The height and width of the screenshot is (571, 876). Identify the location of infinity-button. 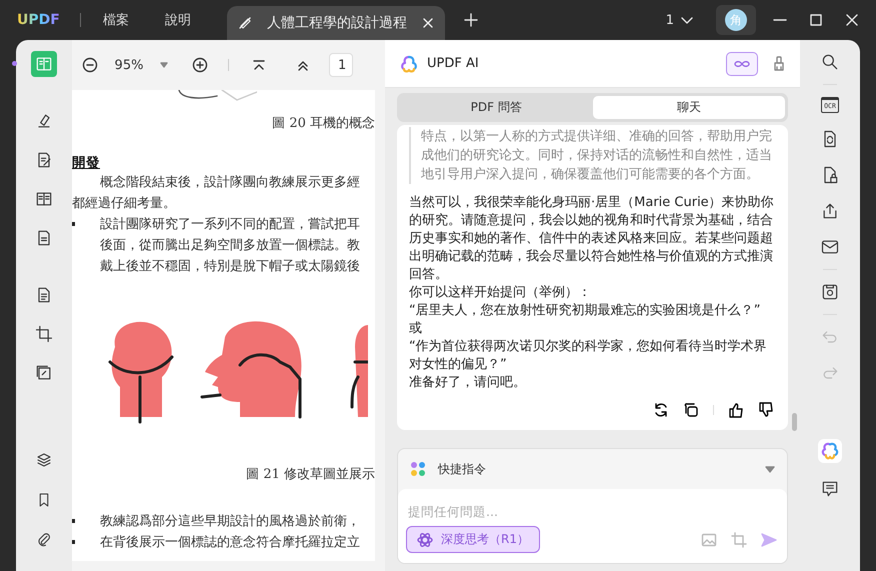
(742, 64).